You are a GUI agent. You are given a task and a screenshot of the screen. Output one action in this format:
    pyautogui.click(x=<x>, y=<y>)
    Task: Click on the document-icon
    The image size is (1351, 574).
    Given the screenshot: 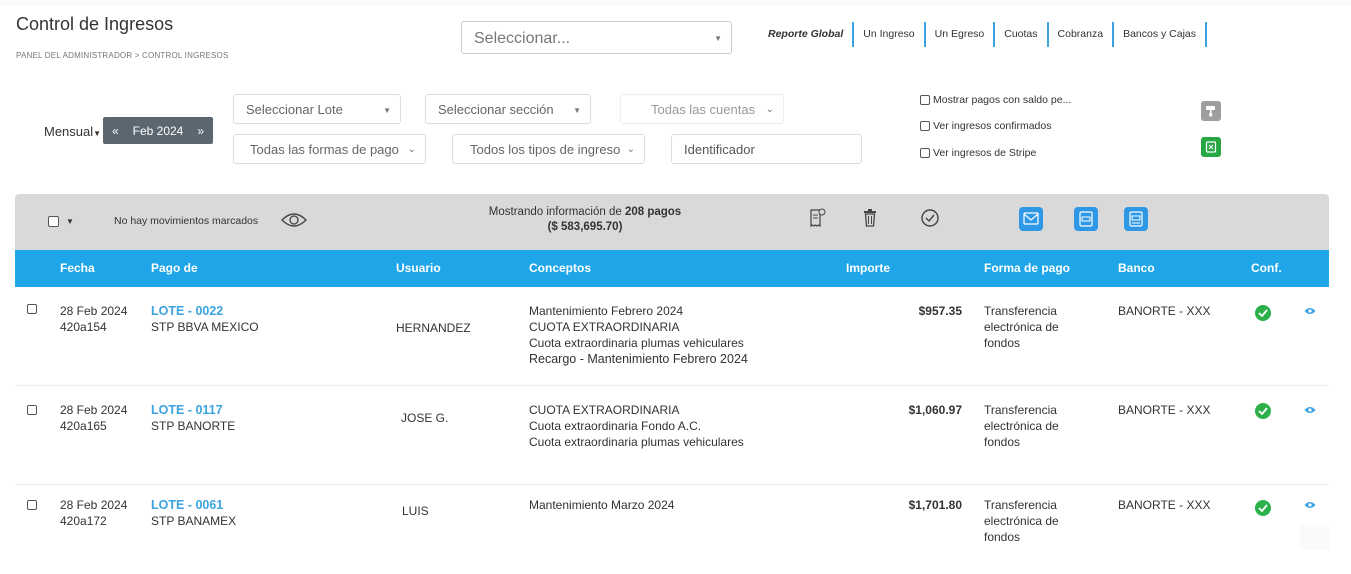 What is the action you would take?
    pyautogui.click(x=1086, y=219)
    